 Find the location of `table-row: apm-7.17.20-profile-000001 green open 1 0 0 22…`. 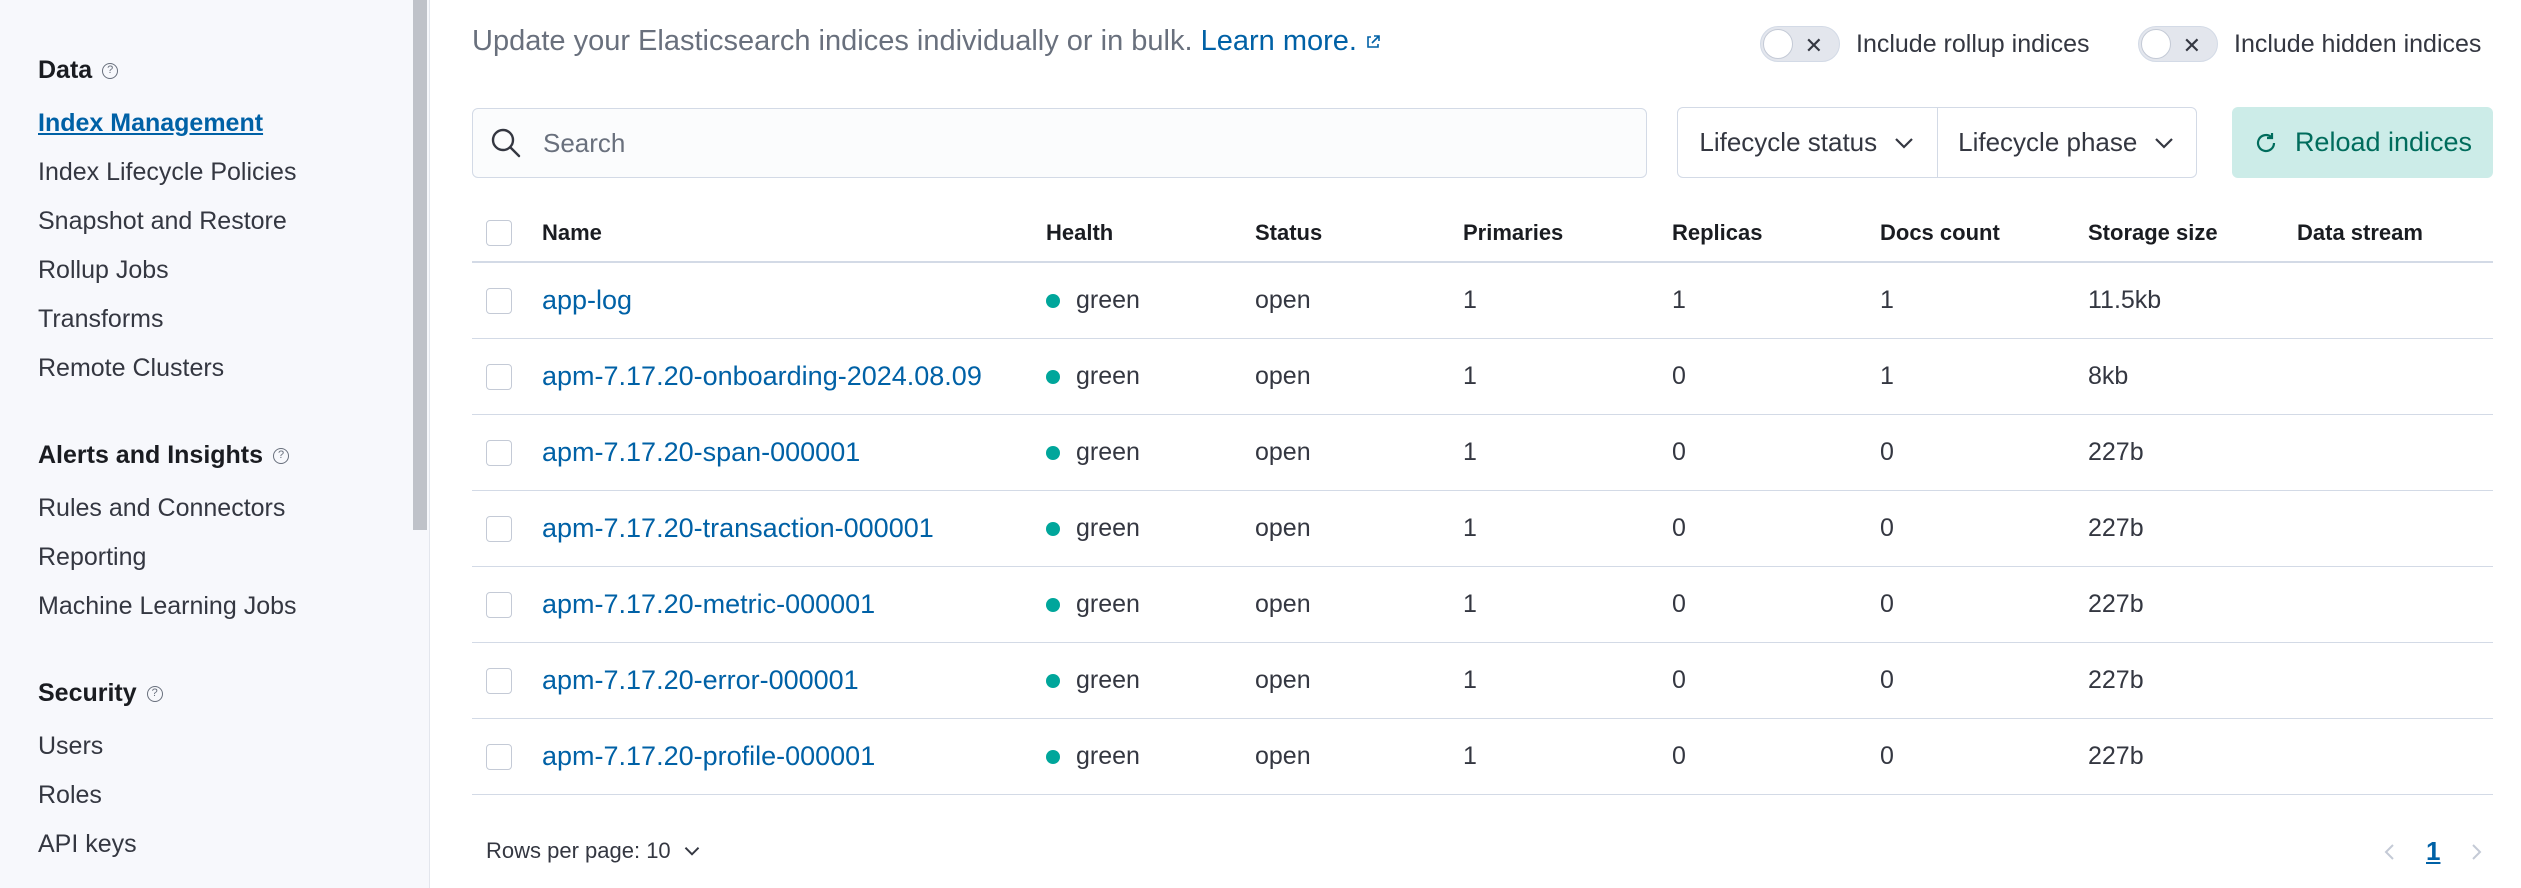

table-row: apm-7.17.20-profile-000001 green open 1 0 0 22… is located at coordinates (1482, 757).